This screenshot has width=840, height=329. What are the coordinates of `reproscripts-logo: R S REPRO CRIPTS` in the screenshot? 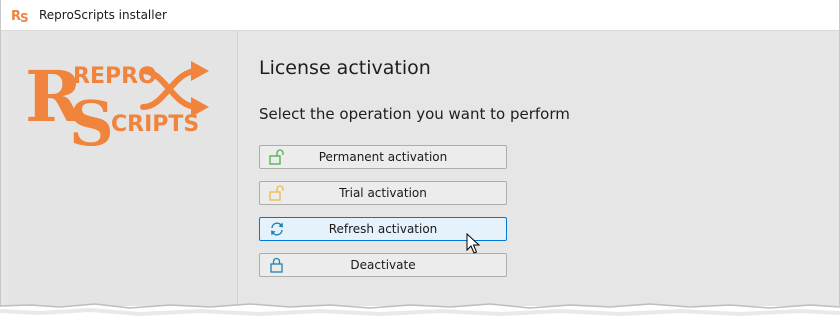 It's located at (117, 102).